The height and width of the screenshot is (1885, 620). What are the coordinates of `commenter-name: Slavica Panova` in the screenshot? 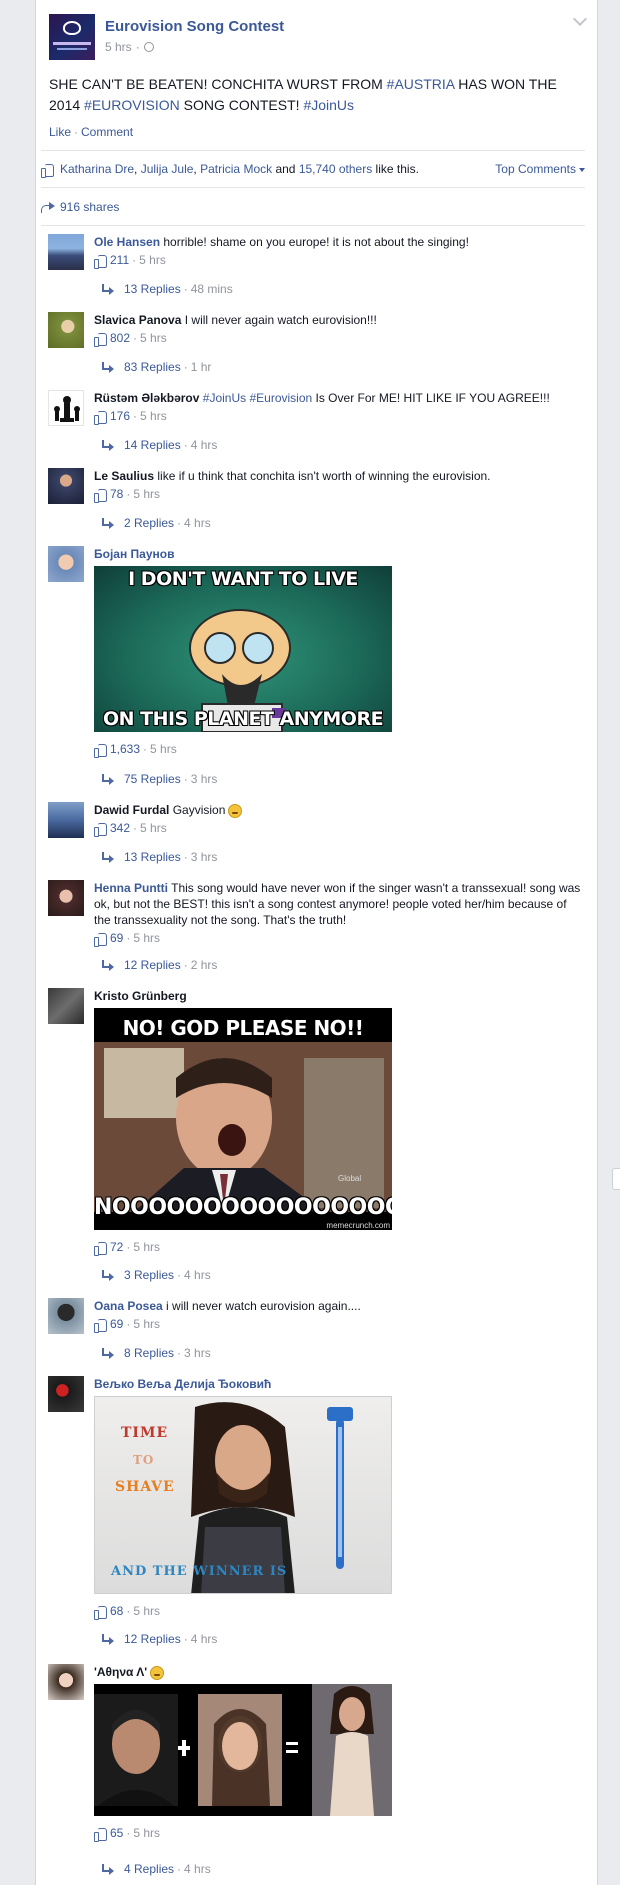 It's located at (137, 320).